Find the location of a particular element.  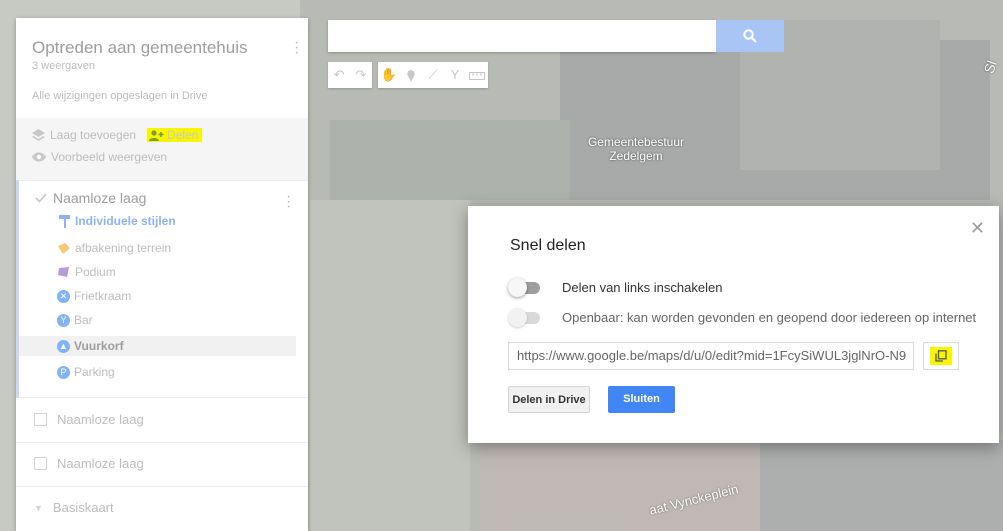

feature-item: ✕ Frietkraam is located at coordinates (94, 296).